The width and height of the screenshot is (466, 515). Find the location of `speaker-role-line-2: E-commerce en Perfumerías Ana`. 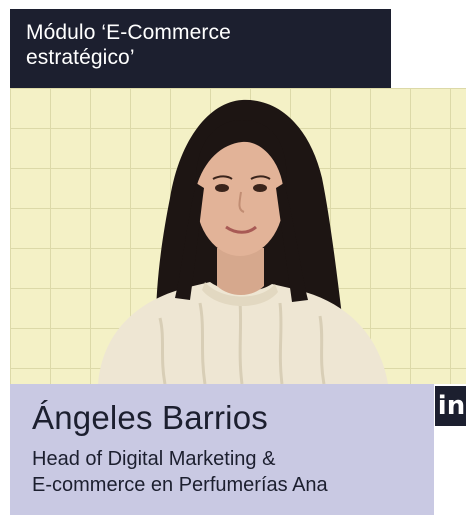

speaker-role-line-2: E-commerce en Perfumerías Ana is located at coordinates (180, 485).